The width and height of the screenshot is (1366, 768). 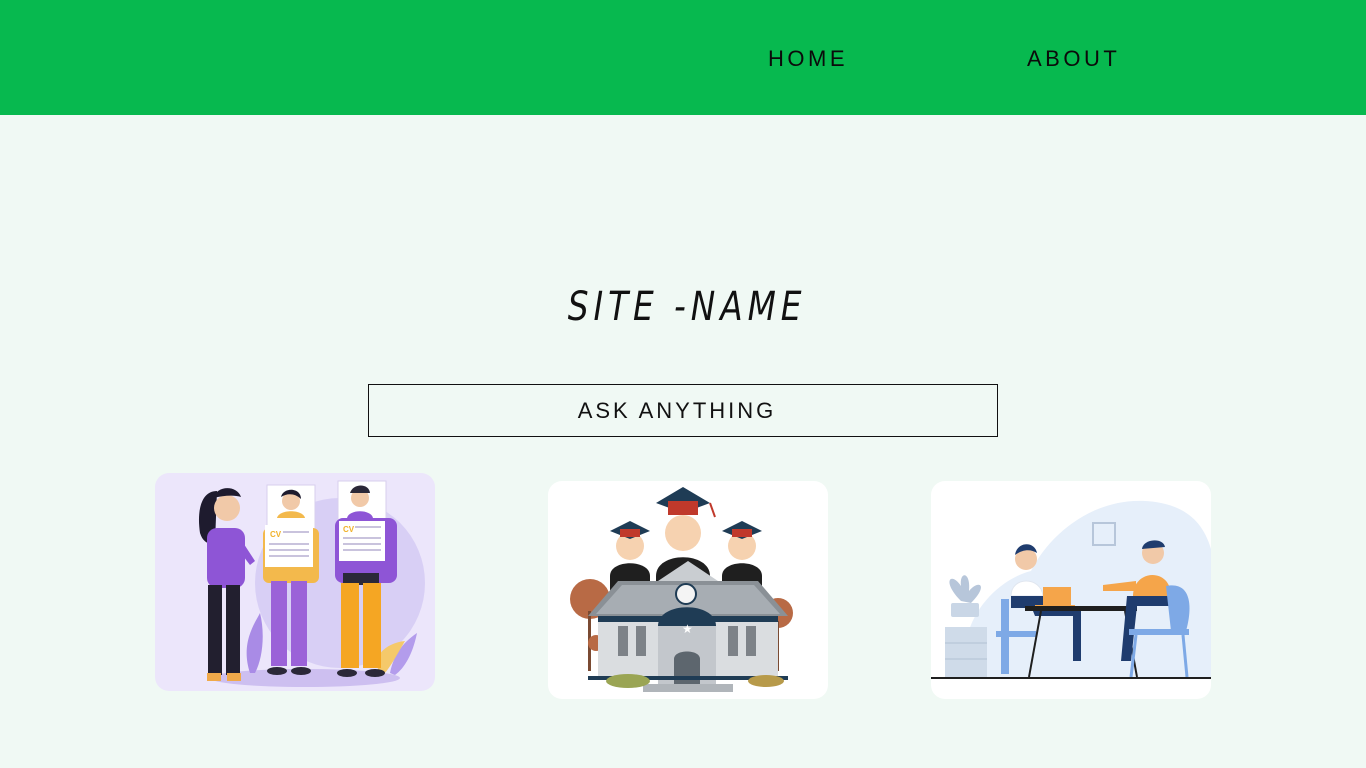 I want to click on card-interview, so click(x=1071, y=590).